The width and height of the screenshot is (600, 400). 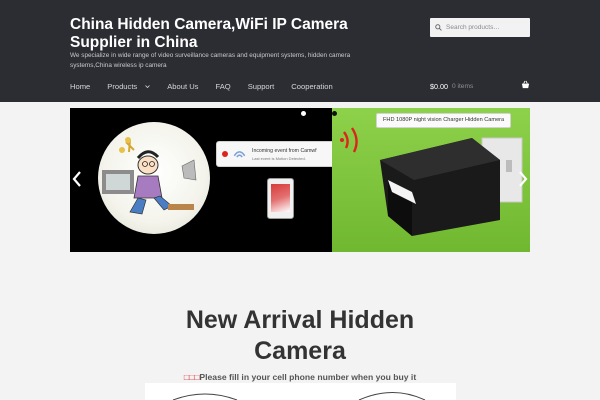 I want to click on cartoon-illustration, so click(x=154, y=178).